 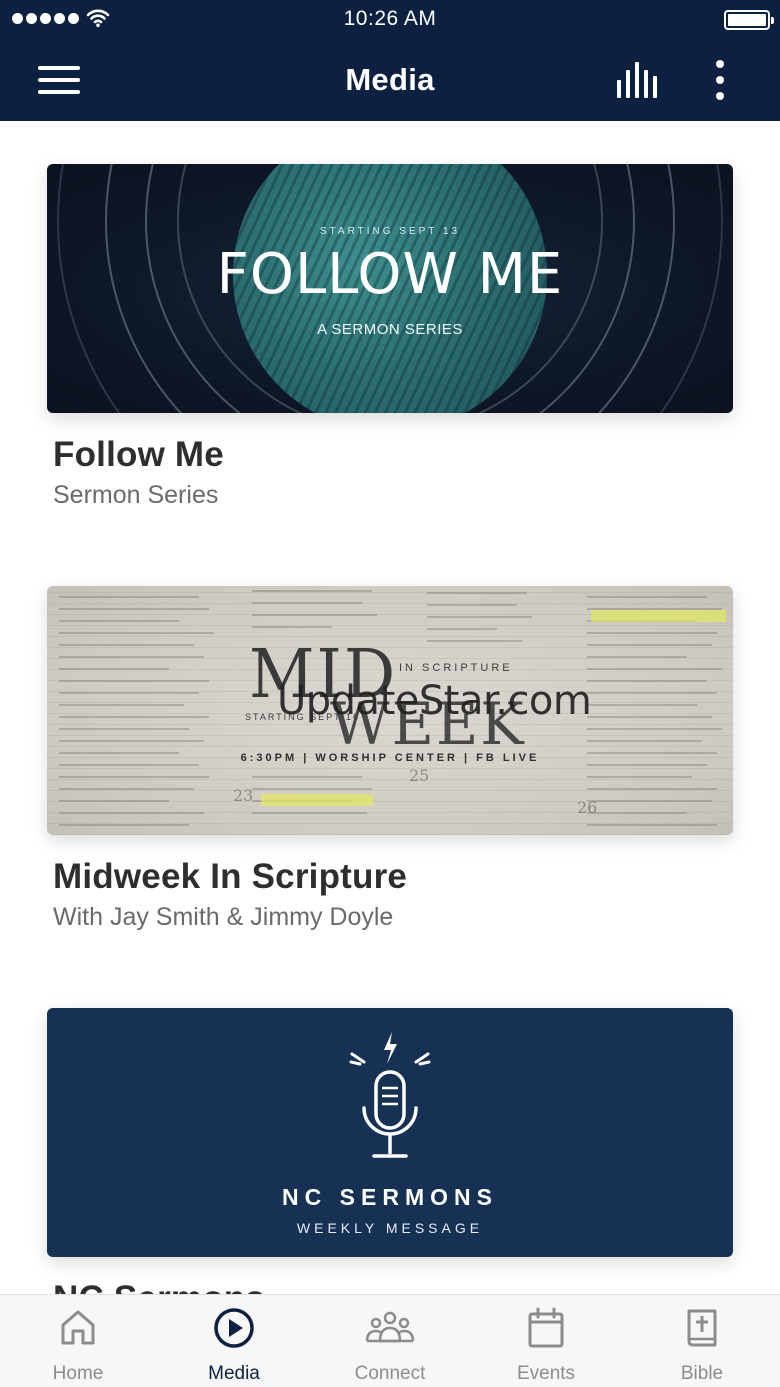 I want to click on banner-tagline: WEEKLY MESSAGE, so click(x=390, y=1228).